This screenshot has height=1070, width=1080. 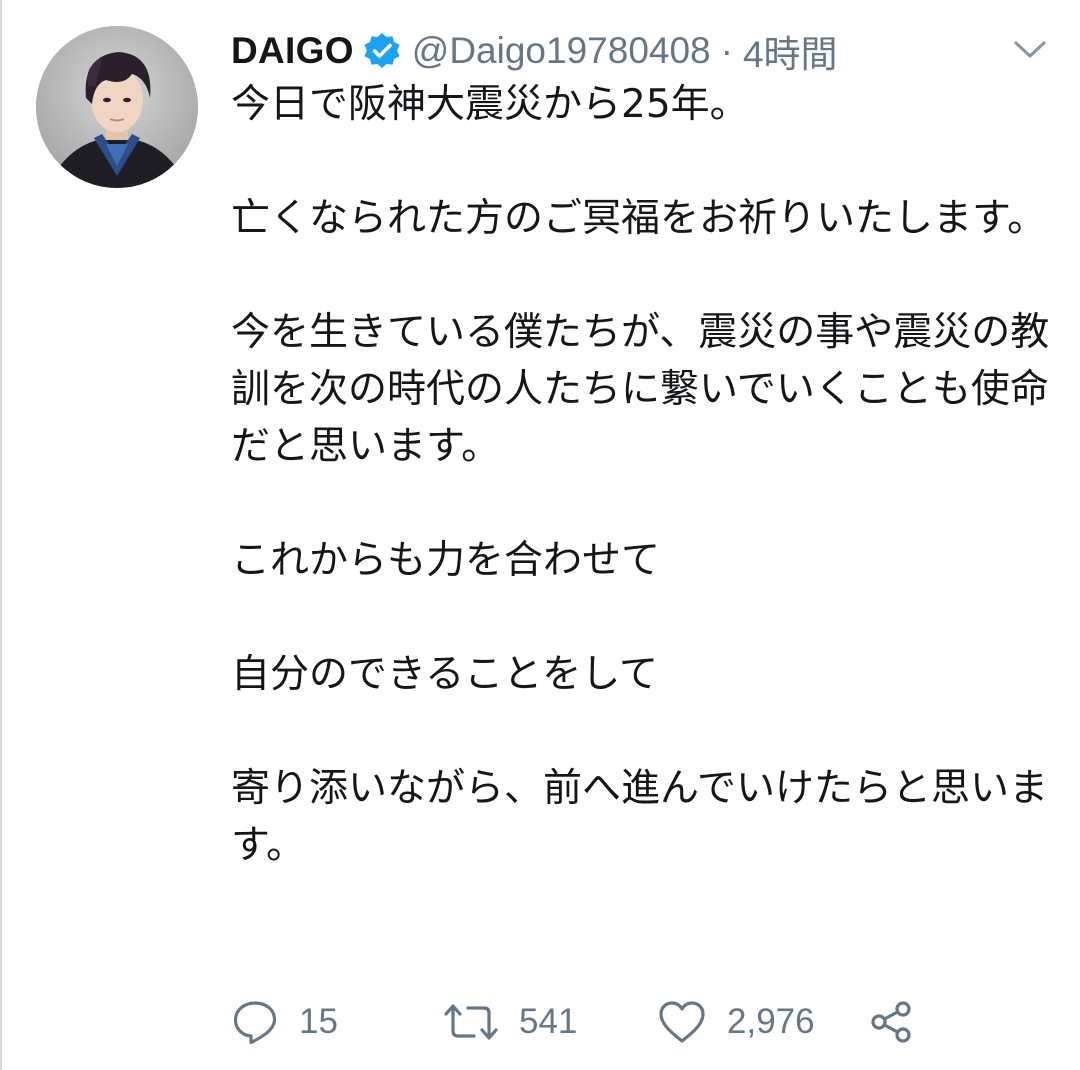 What do you see at coordinates (621, 1022) in the screenshot?
I see `tweet-actions: 15 541 2,976` at bounding box center [621, 1022].